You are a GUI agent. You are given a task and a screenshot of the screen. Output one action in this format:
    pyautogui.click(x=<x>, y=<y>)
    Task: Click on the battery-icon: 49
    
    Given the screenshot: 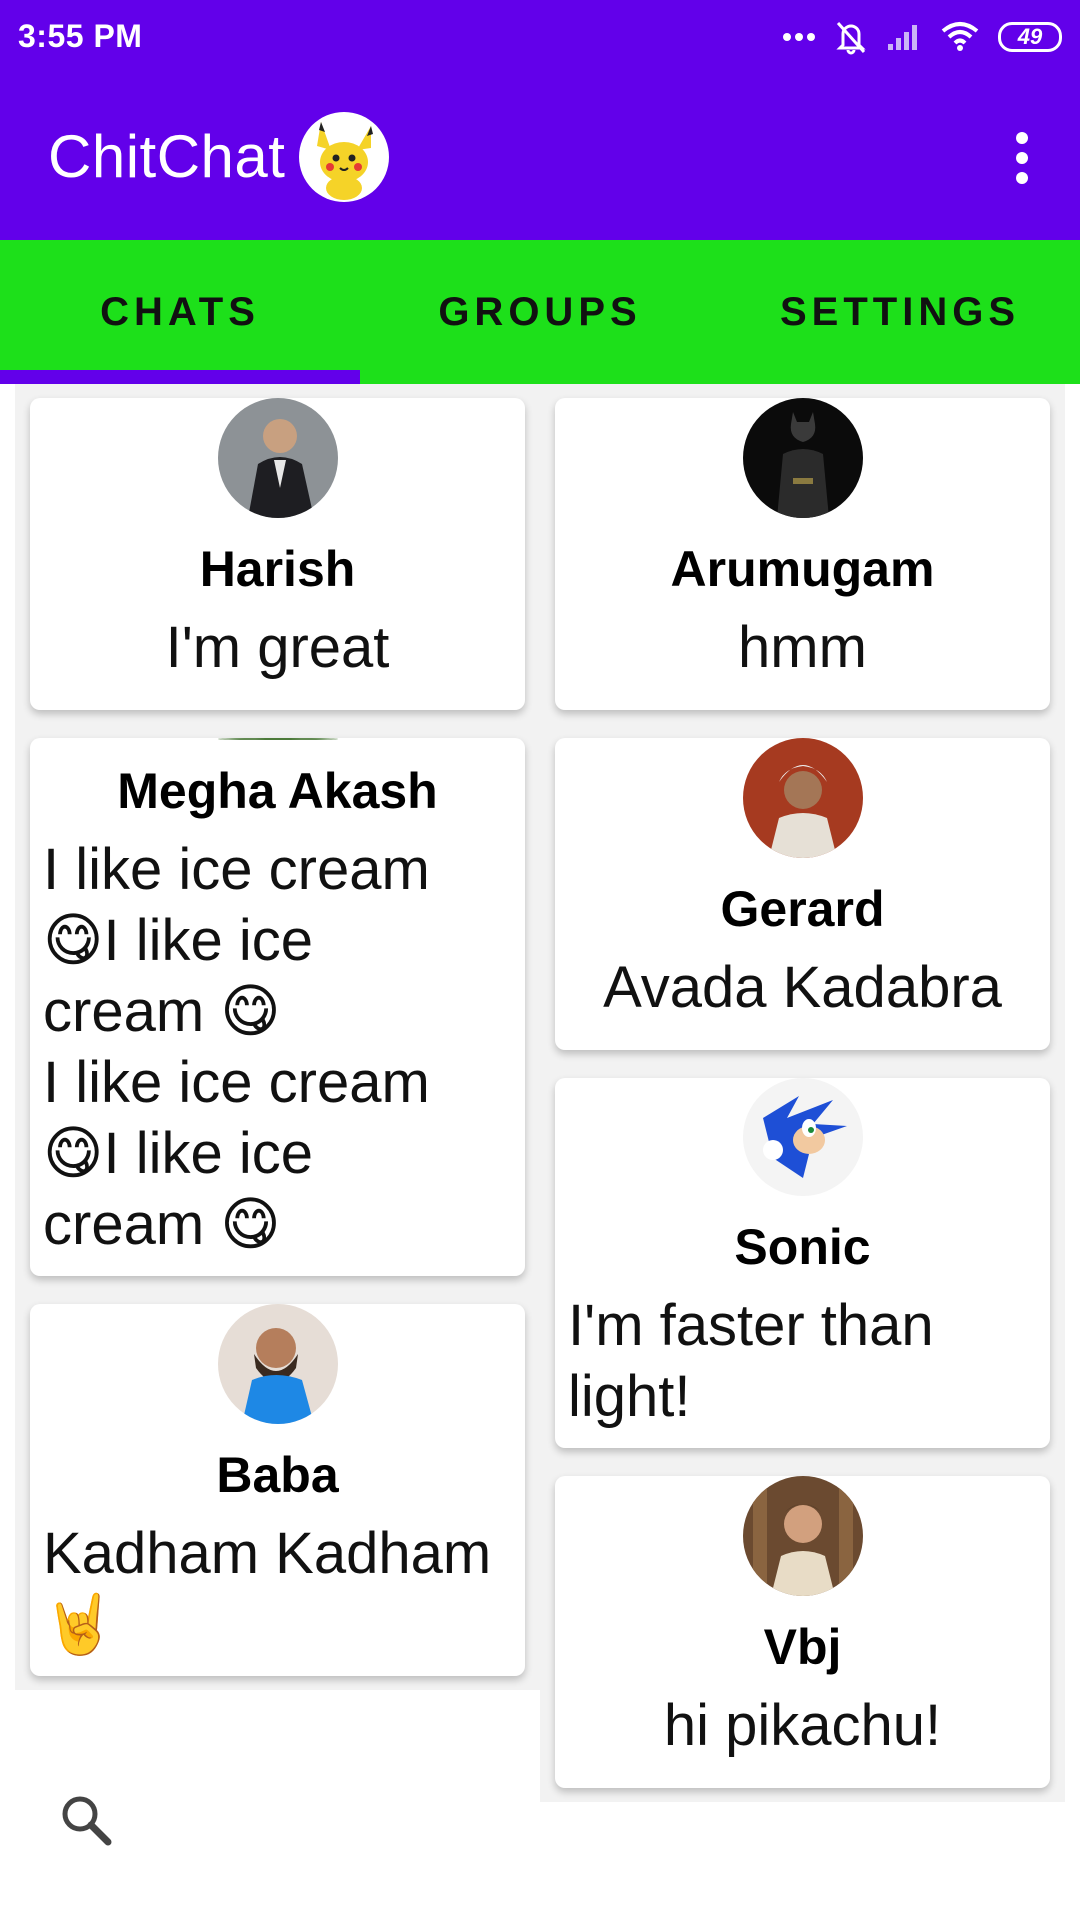 What is the action you would take?
    pyautogui.click(x=1030, y=36)
    